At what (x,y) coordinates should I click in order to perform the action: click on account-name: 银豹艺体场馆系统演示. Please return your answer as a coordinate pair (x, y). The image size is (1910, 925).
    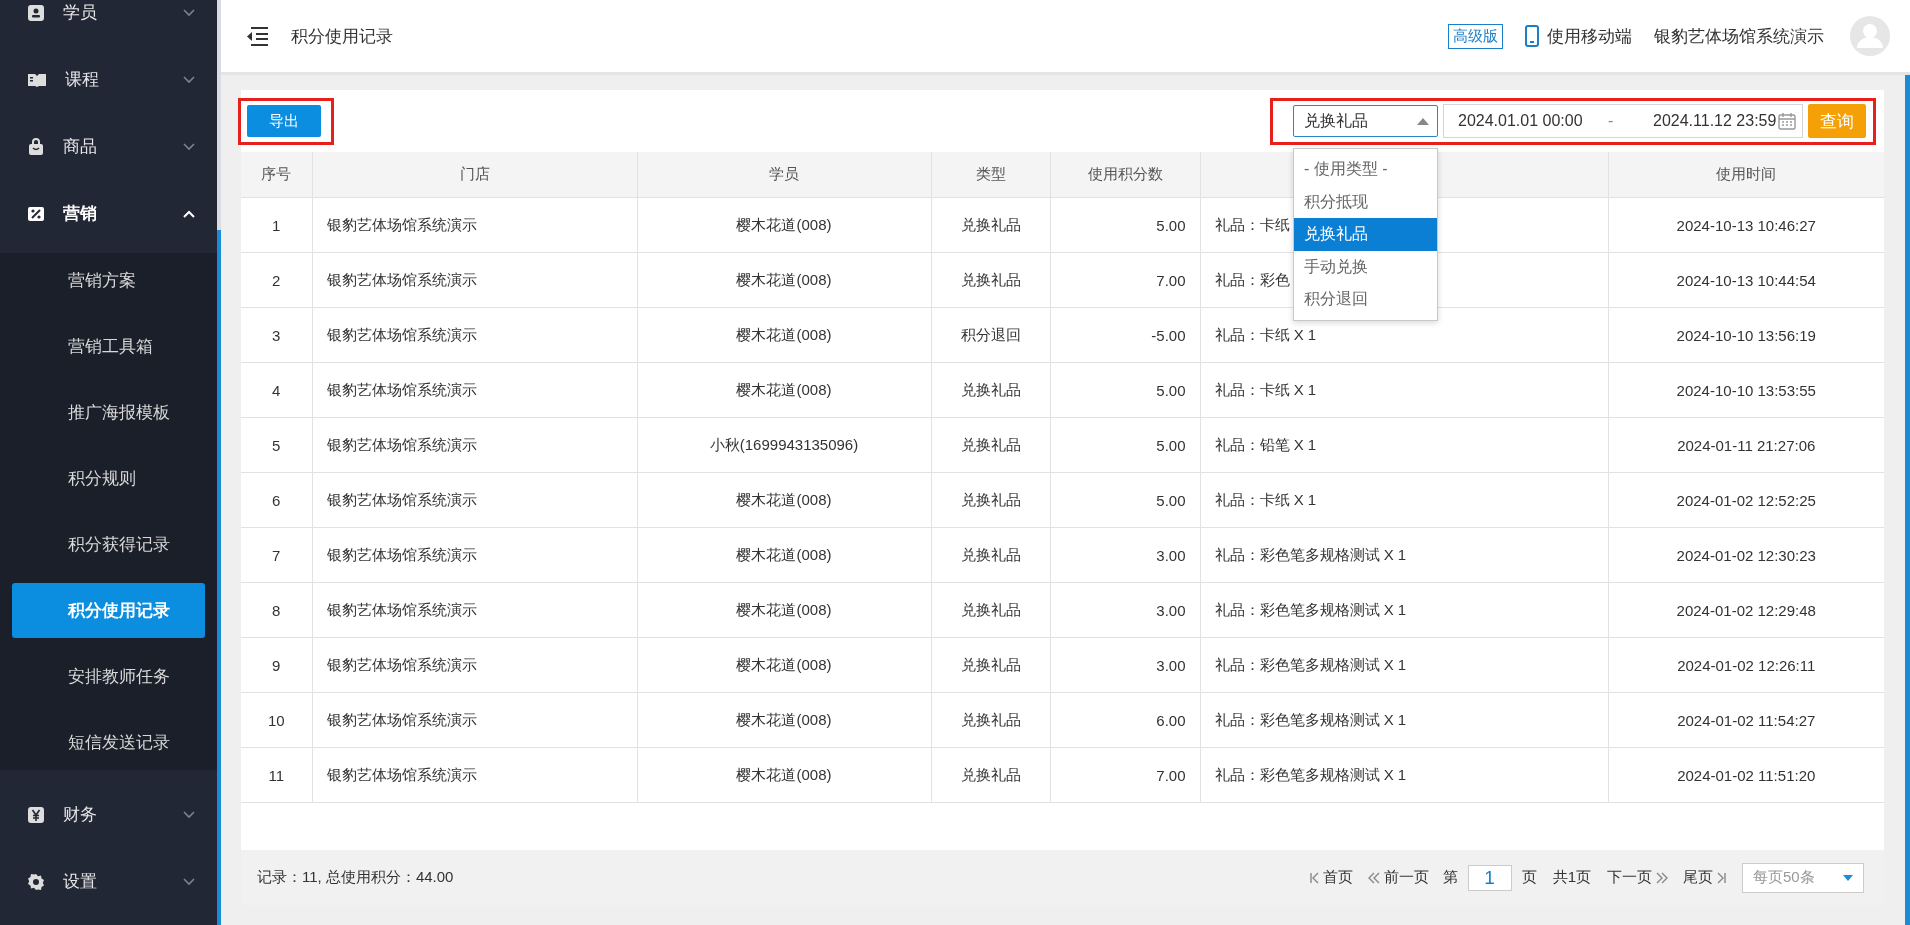
    Looking at the image, I should click on (1739, 36).